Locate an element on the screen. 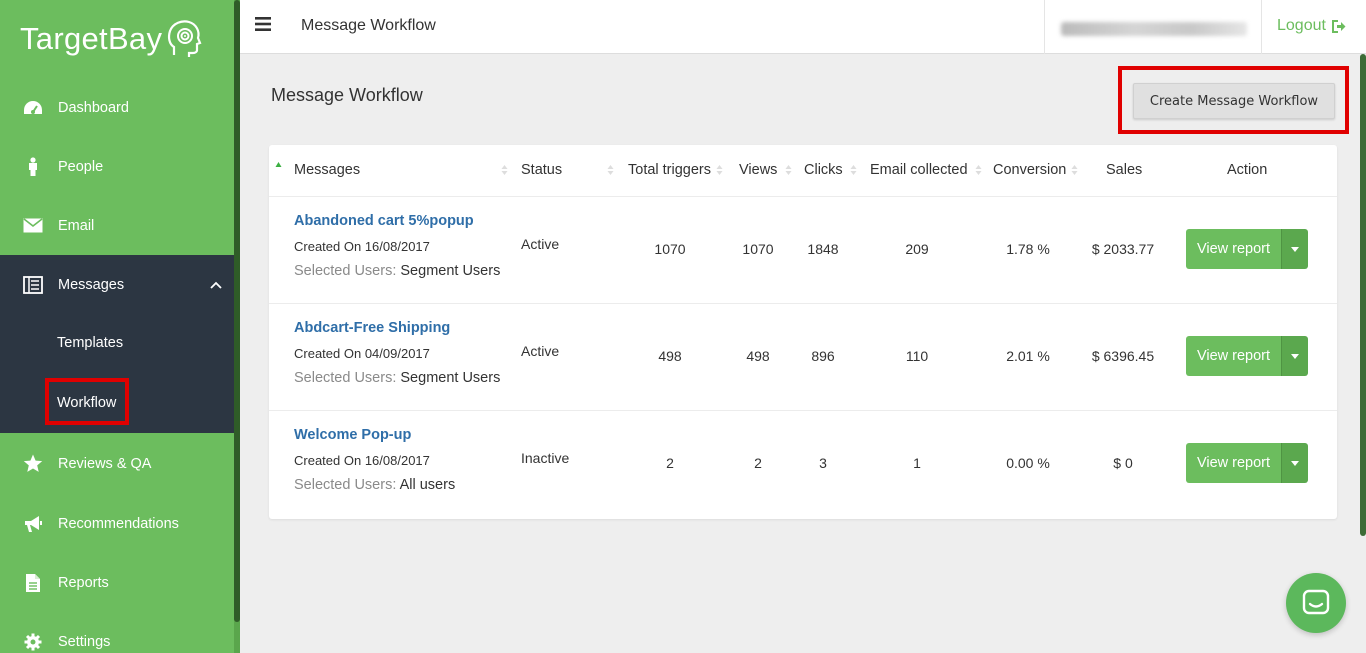  header-status: Status is located at coordinates (541, 170).